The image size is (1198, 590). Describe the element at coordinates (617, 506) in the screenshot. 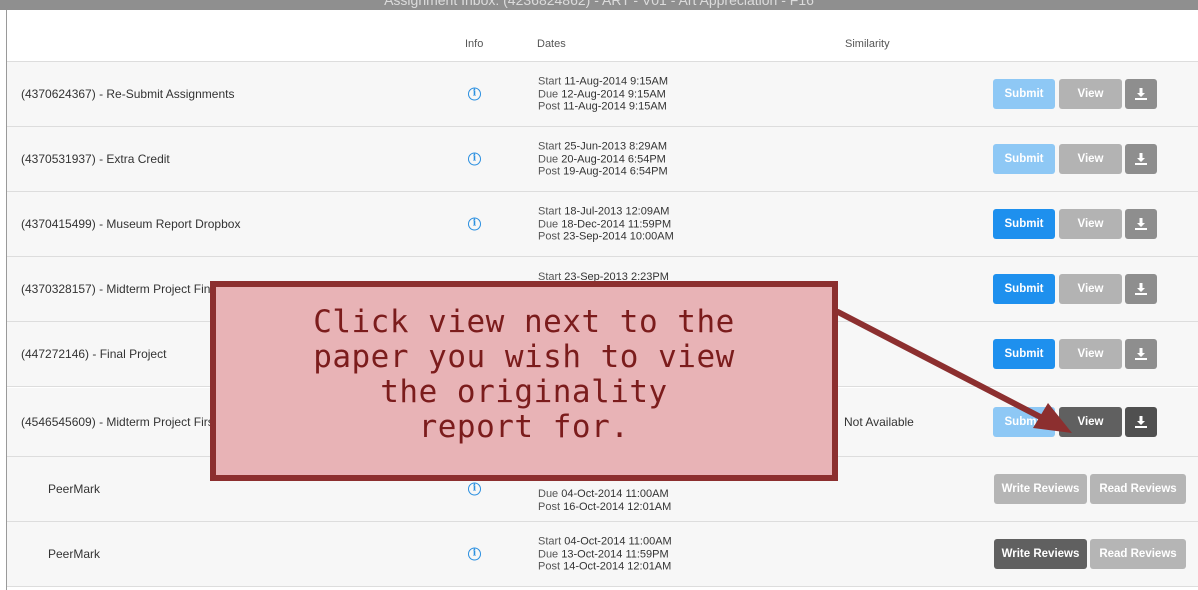

I see `post-date: 16-Oct-2014 12:01AM` at that location.